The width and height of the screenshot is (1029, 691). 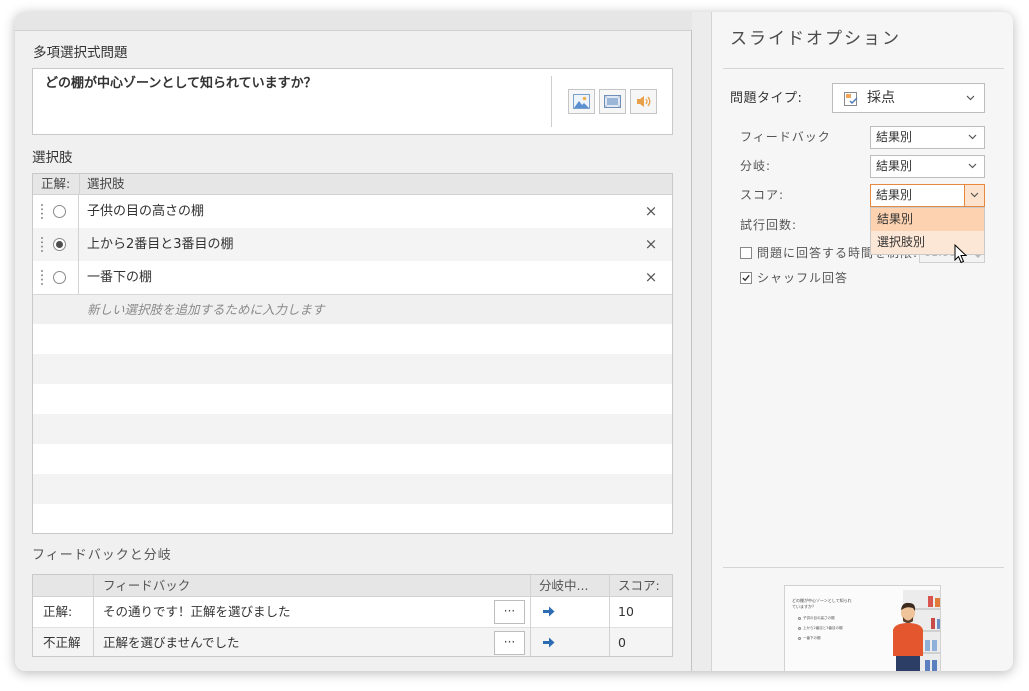 What do you see at coordinates (147, 585) in the screenshot?
I see `column-feedback: フィードバック` at bounding box center [147, 585].